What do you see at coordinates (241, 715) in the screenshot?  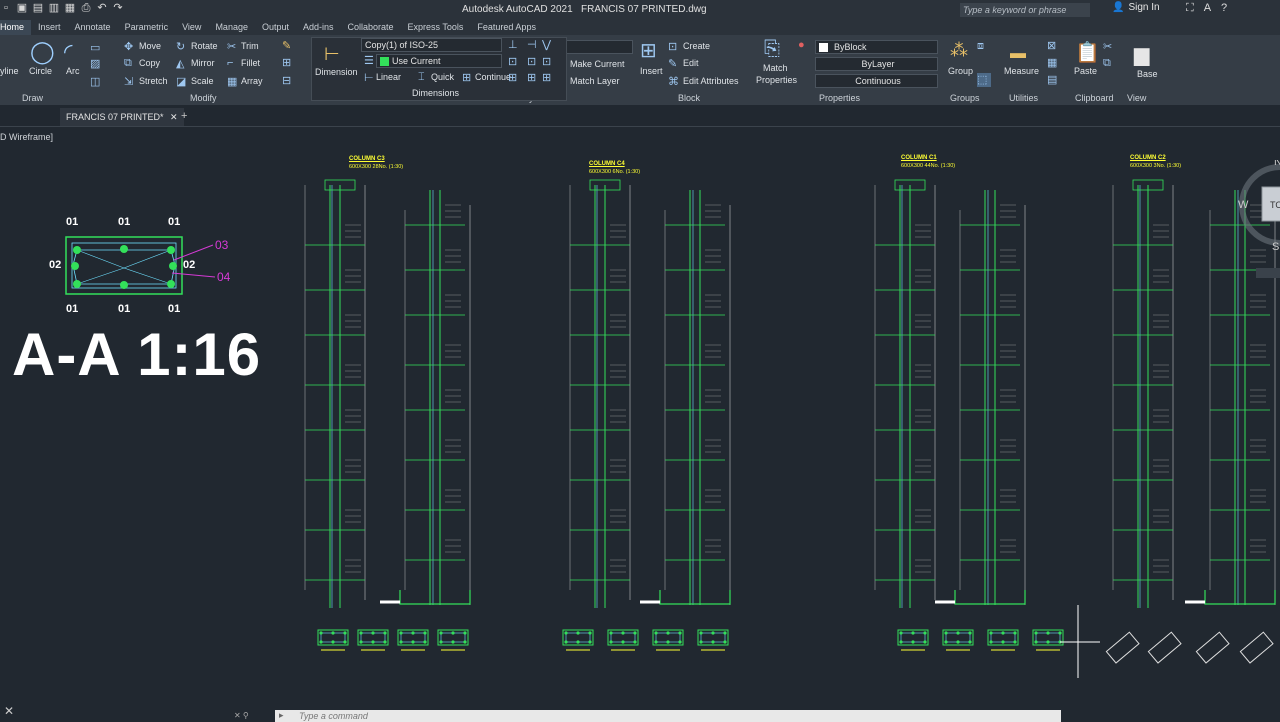 I see `cmd-options-icon: ✕ ⚲` at bounding box center [241, 715].